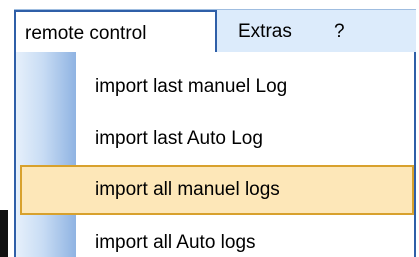  What do you see at coordinates (179, 138) in the screenshot?
I see `menu-item-label: import last Auto Log` at bounding box center [179, 138].